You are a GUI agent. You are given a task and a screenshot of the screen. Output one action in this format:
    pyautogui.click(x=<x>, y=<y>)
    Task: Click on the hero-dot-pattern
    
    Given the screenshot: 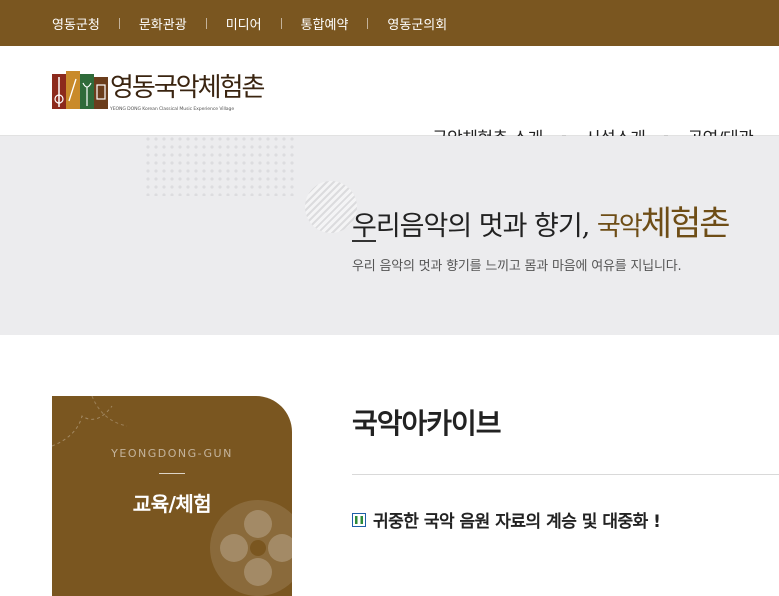 What is the action you would take?
    pyautogui.click(x=220, y=166)
    